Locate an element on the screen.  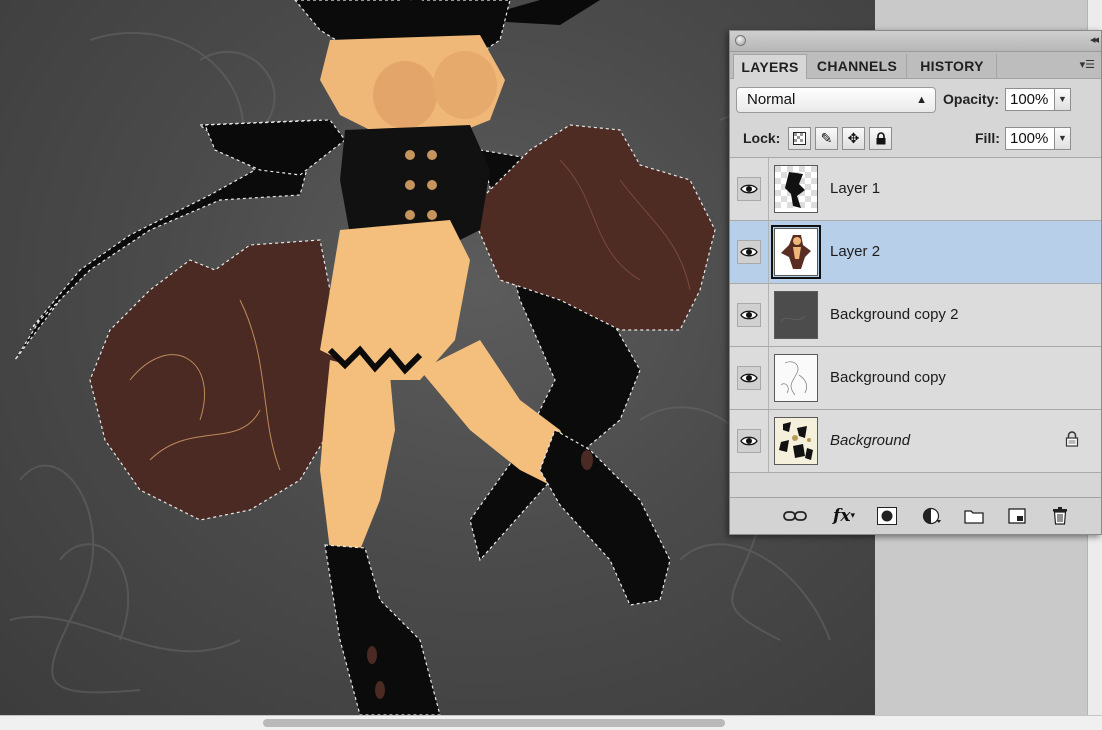
lock-image-pixels-icon: ✎ is located at coordinates (826, 138).